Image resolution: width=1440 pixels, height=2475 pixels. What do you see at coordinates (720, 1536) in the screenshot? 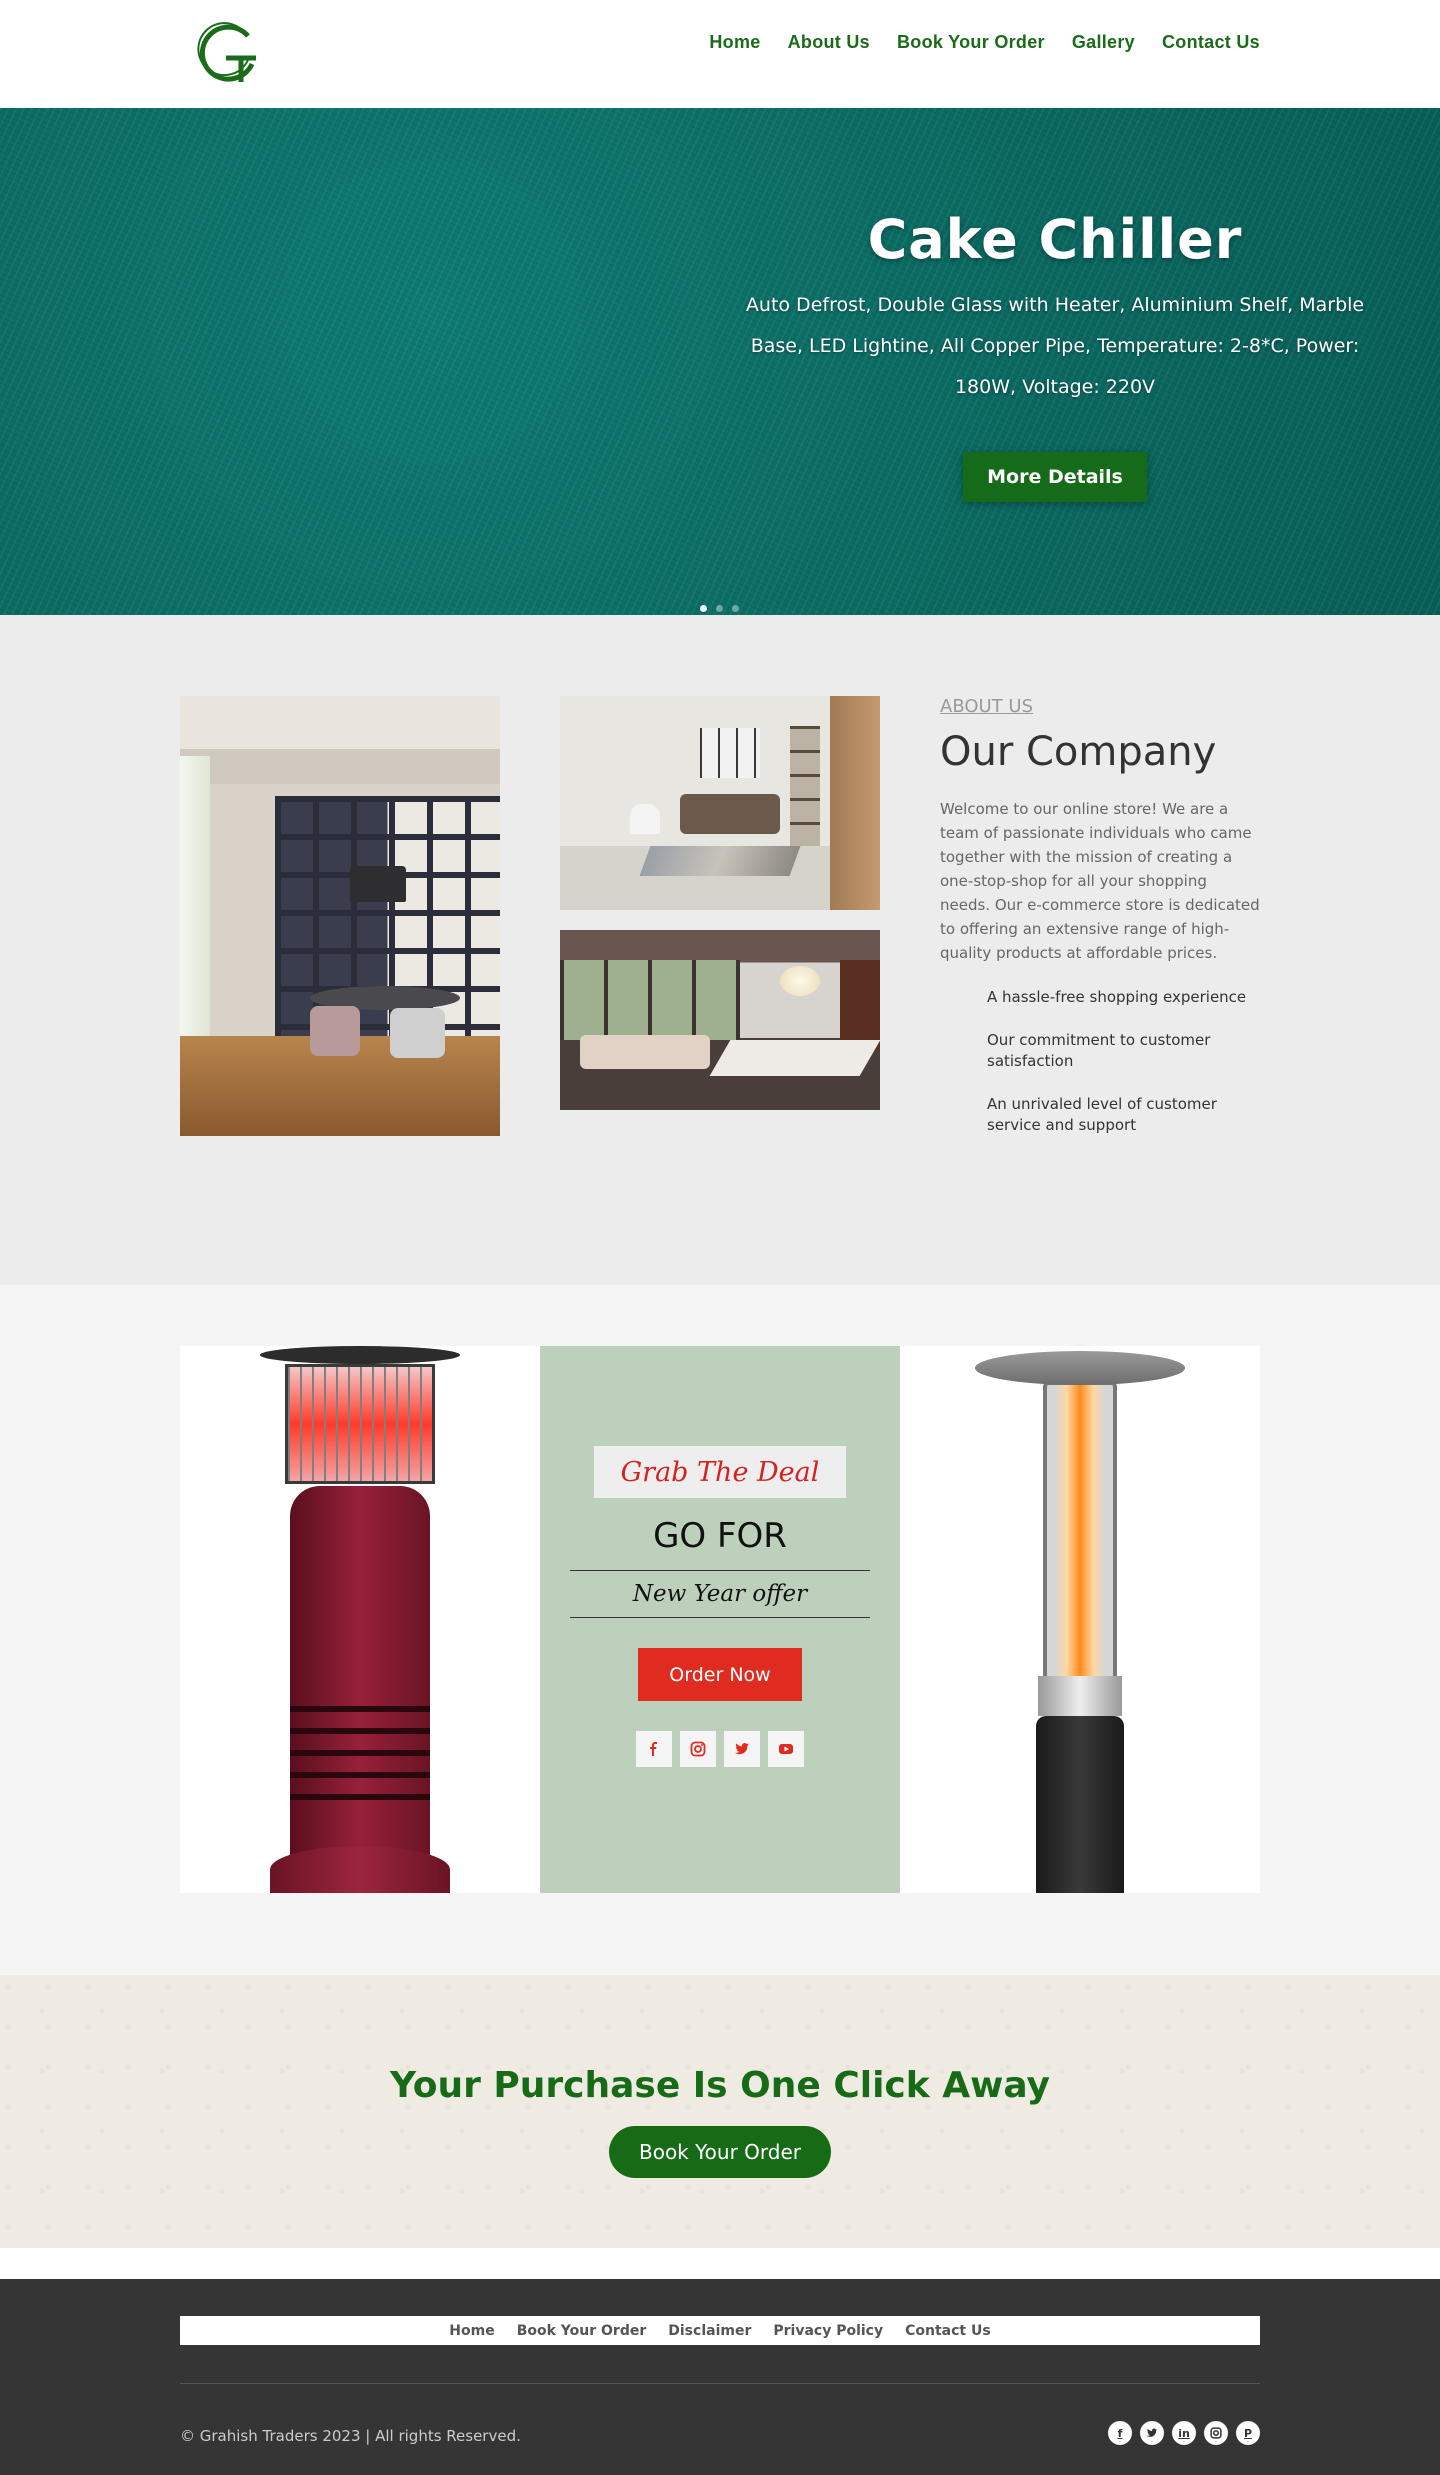
I see `go-for-heading: GO FOR` at bounding box center [720, 1536].